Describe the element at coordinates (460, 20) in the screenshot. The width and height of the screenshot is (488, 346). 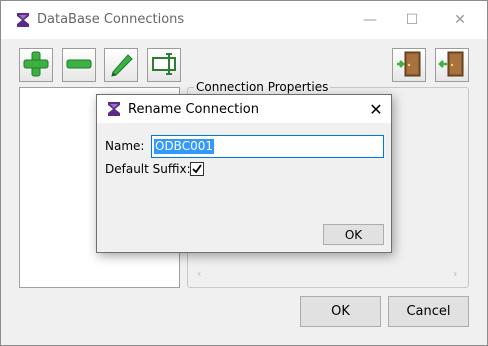
I see `close-button: ✕` at that location.